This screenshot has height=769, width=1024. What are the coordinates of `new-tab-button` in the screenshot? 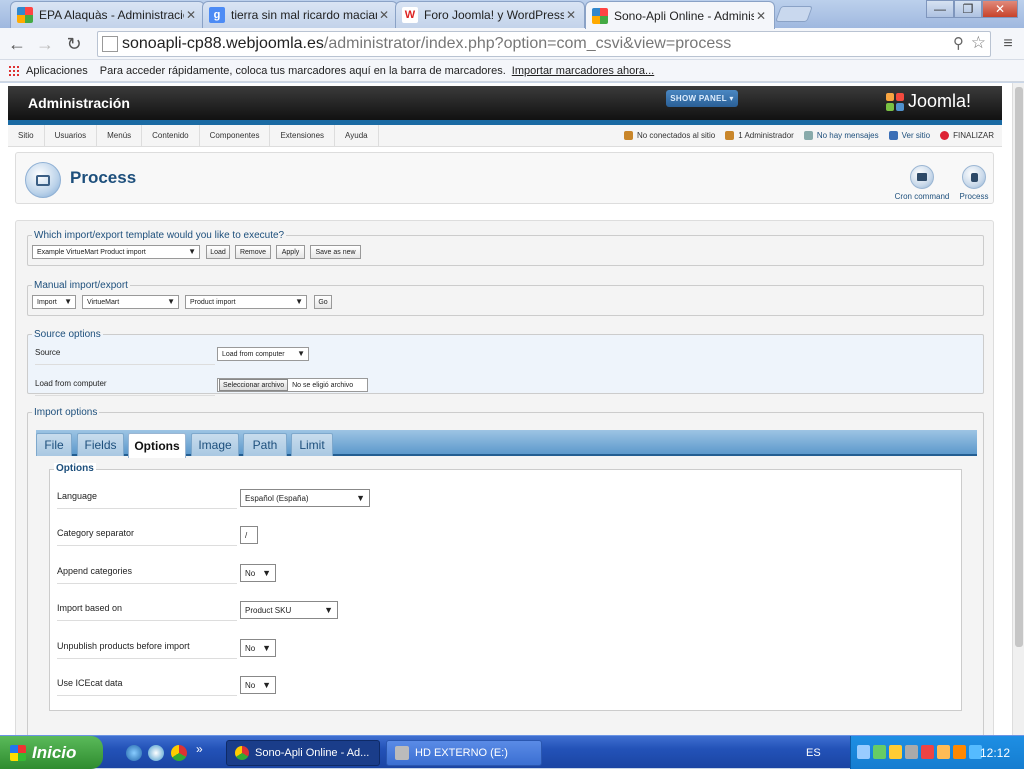 It's located at (794, 14).